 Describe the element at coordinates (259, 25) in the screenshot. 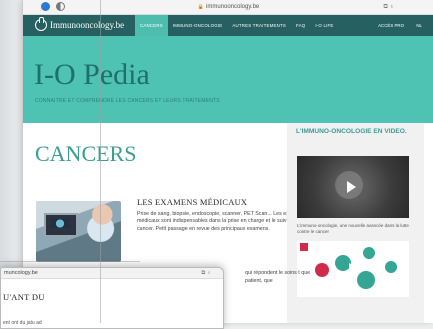

I see `menu-item-autres-traitements: AUTRES TRAITEMENTS` at that location.